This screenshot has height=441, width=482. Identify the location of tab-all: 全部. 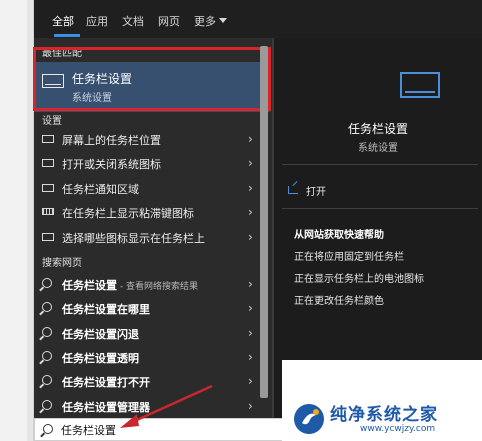
(63, 21).